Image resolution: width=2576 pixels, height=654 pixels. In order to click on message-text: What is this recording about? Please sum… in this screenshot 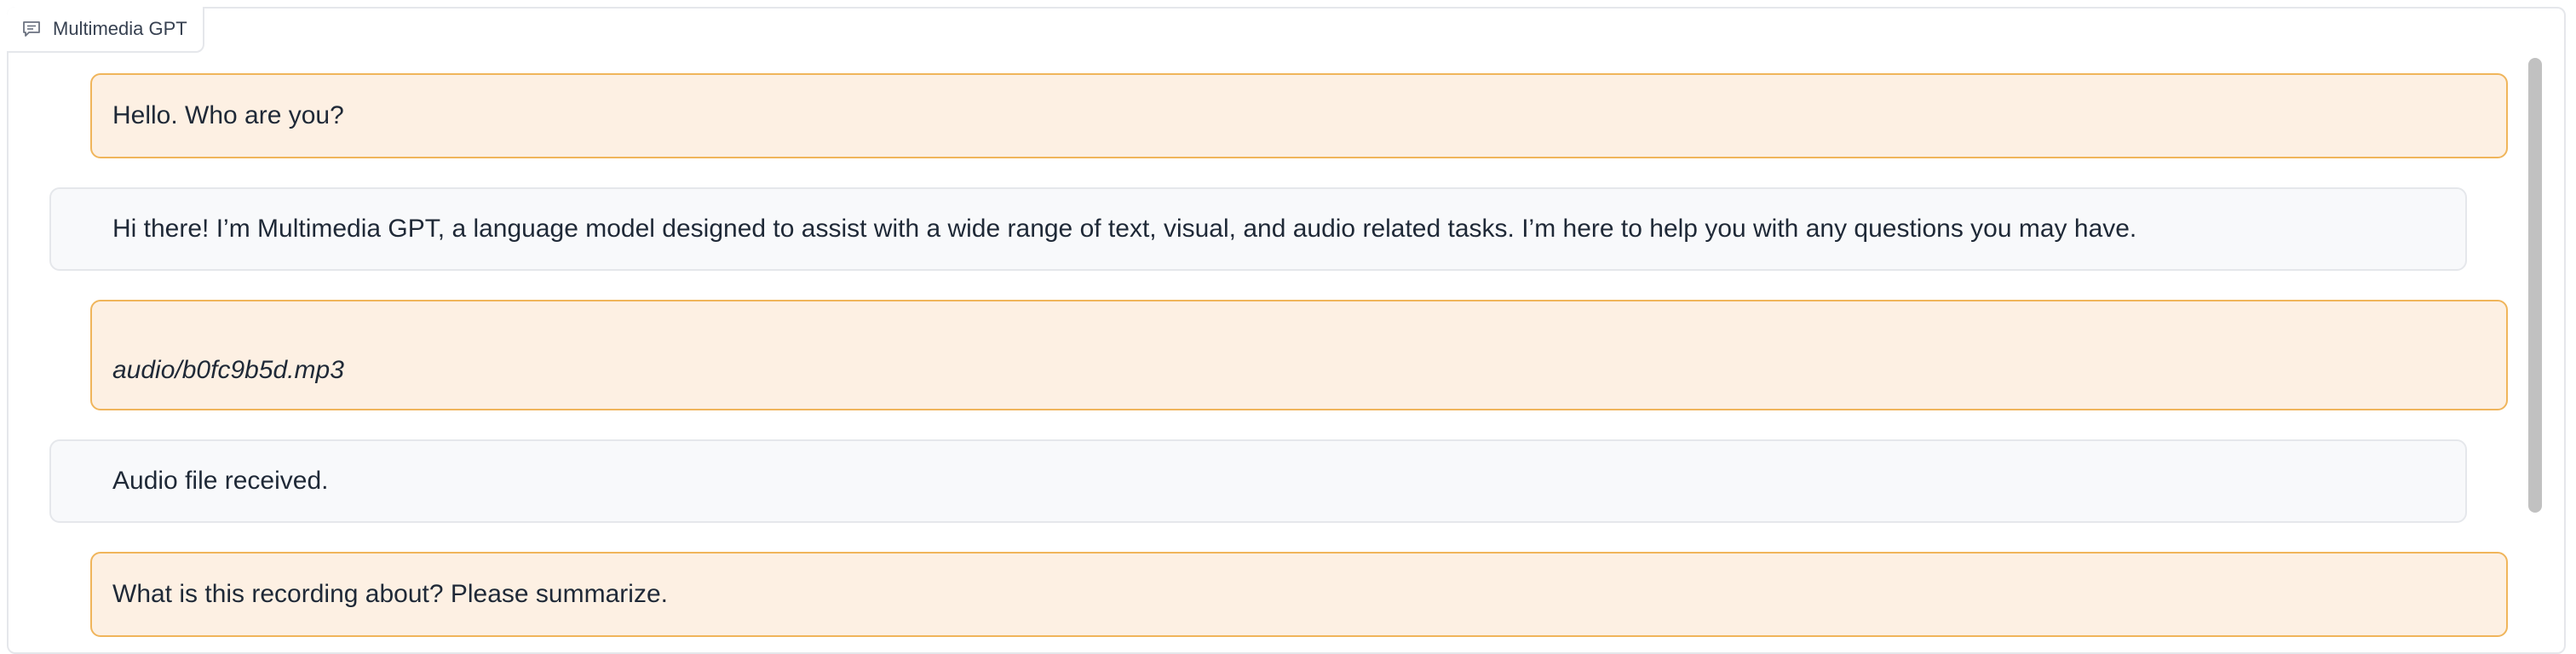, I will do `click(390, 594)`.